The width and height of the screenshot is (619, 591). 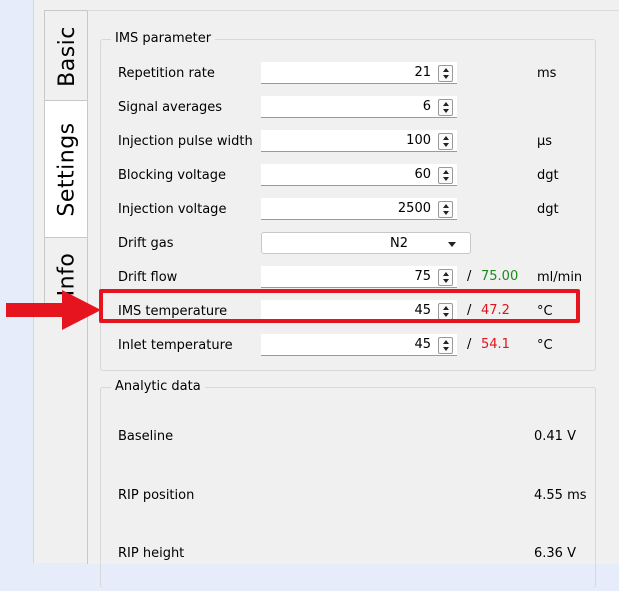 What do you see at coordinates (422, 344) in the screenshot?
I see `inlet-temperature-value: 45` at bounding box center [422, 344].